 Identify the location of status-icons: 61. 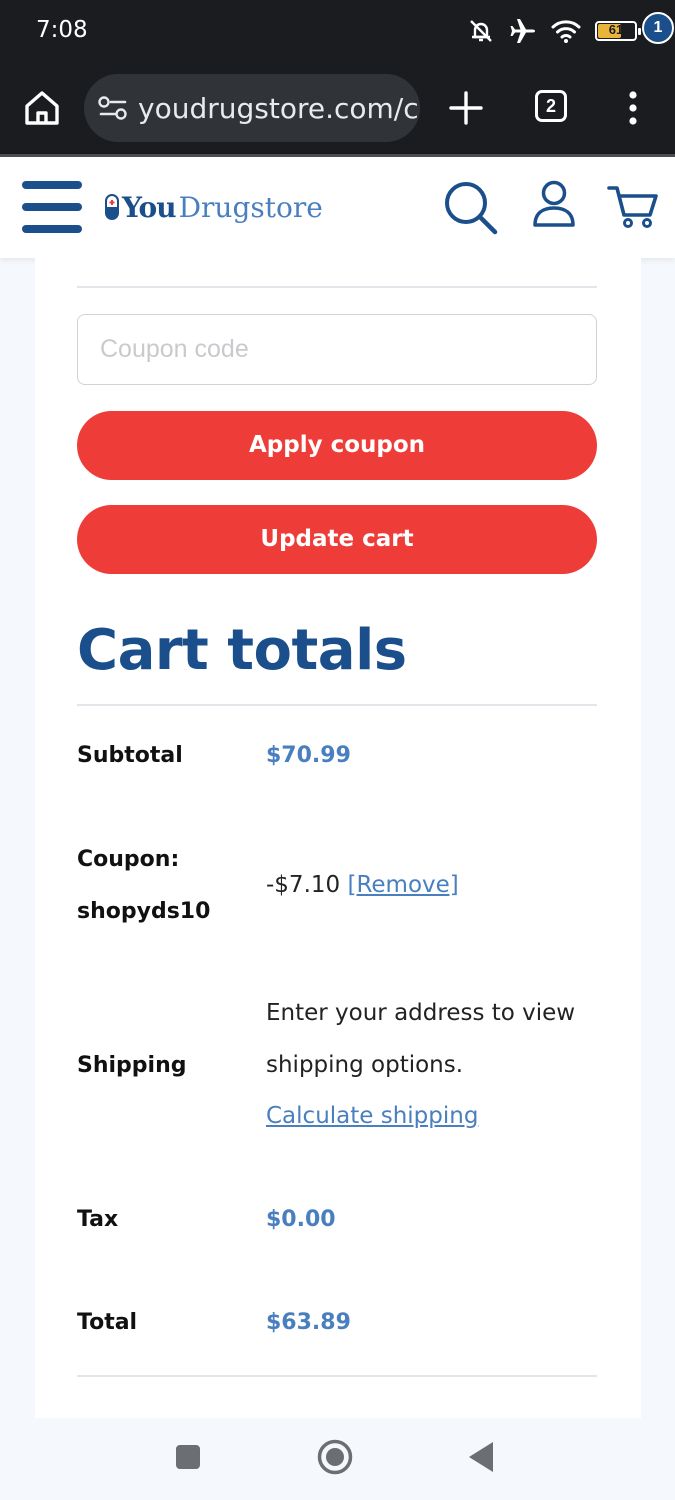
(554, 31).